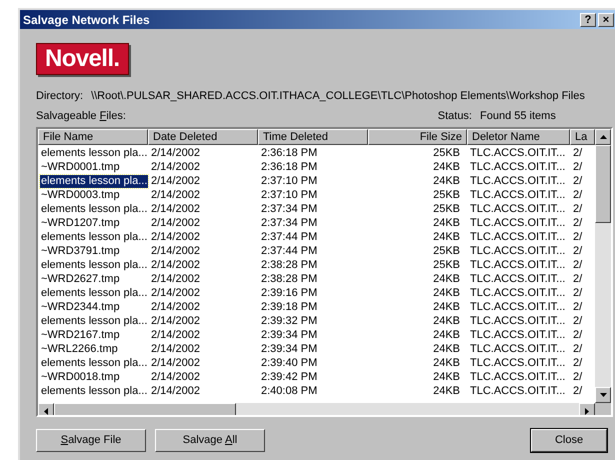 The image size is (615, 460). Describe the element at coordinates (417, 137) in the screenshot. I see `column-header: File Size` at that location.